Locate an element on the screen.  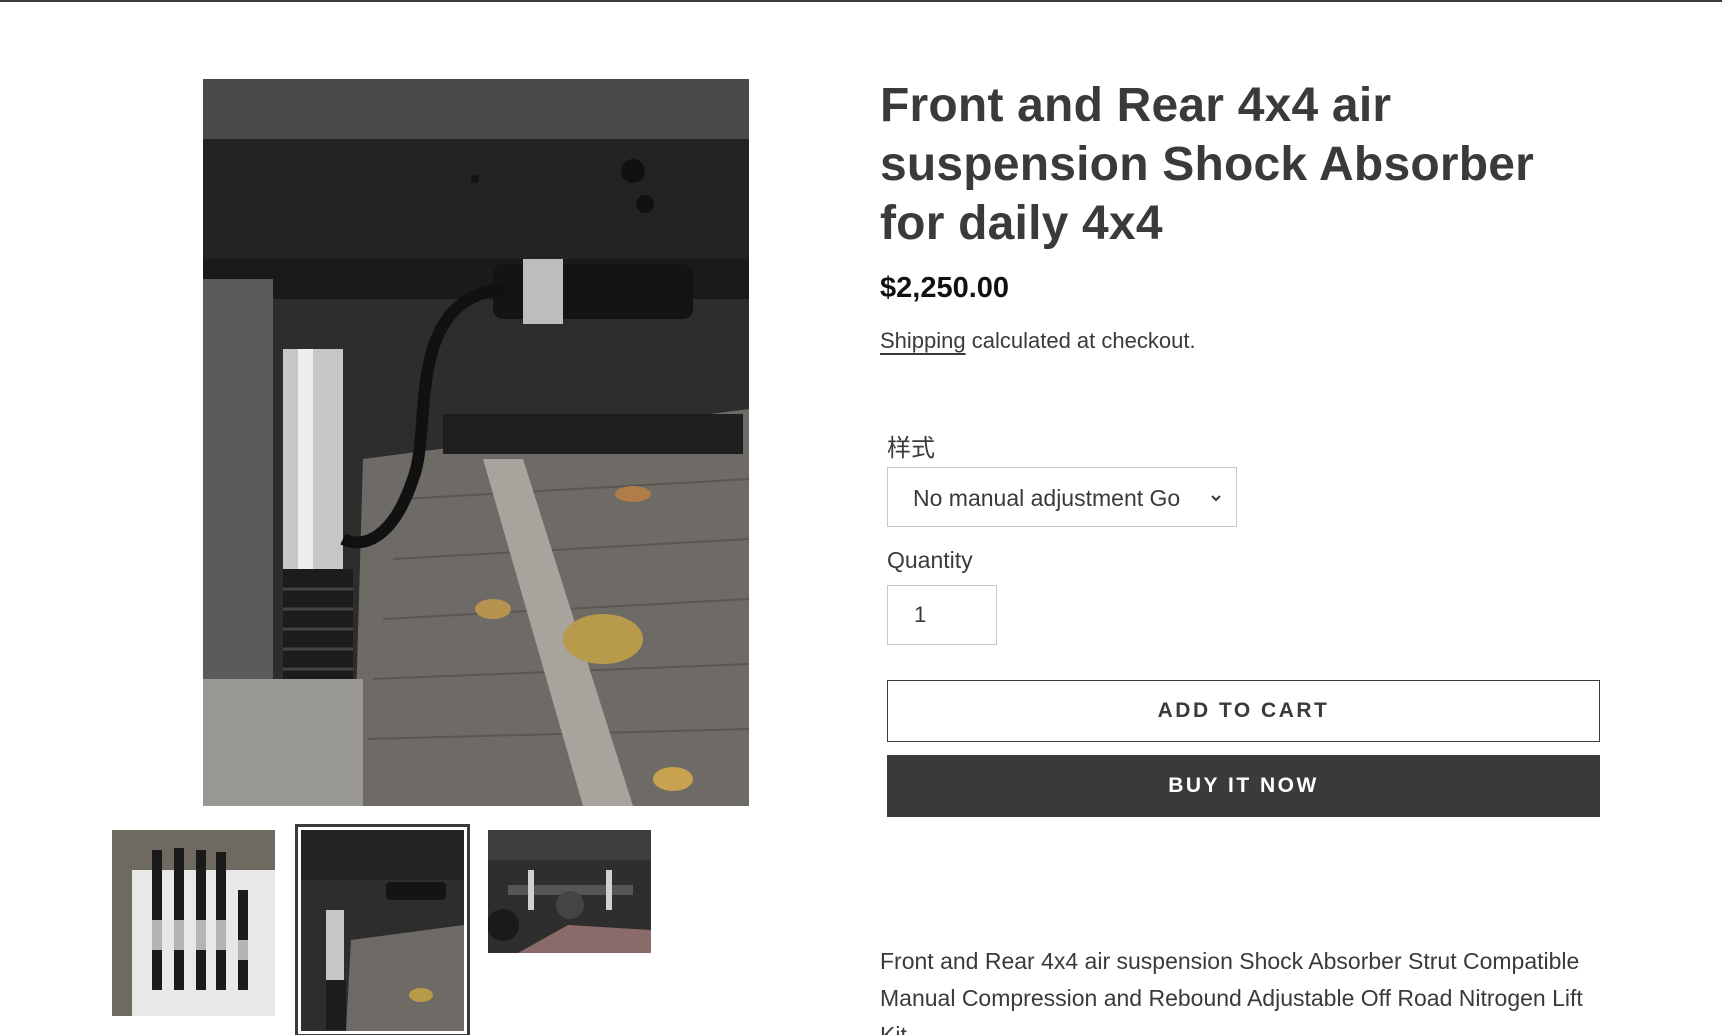
buy-it-now-button: BUY IT NOW is located at coordinates (1243, 786).